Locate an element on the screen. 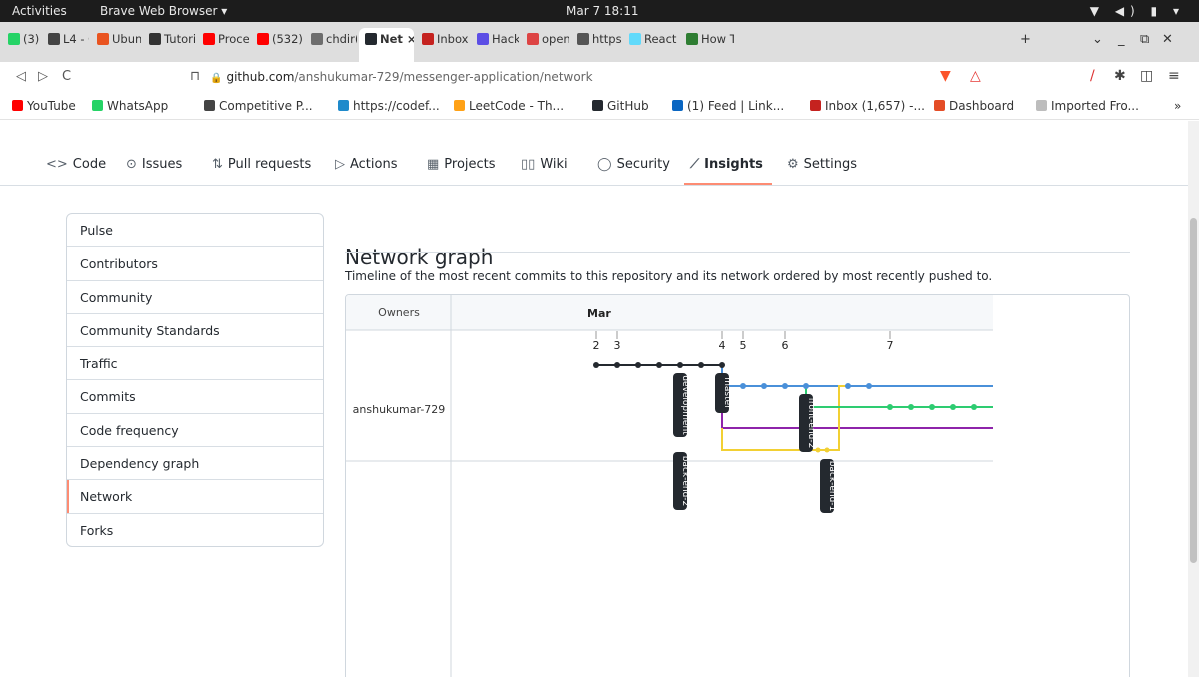 This screenshot has width=1199, height=677. tab-label: opena is located at coordinates (555, 39).